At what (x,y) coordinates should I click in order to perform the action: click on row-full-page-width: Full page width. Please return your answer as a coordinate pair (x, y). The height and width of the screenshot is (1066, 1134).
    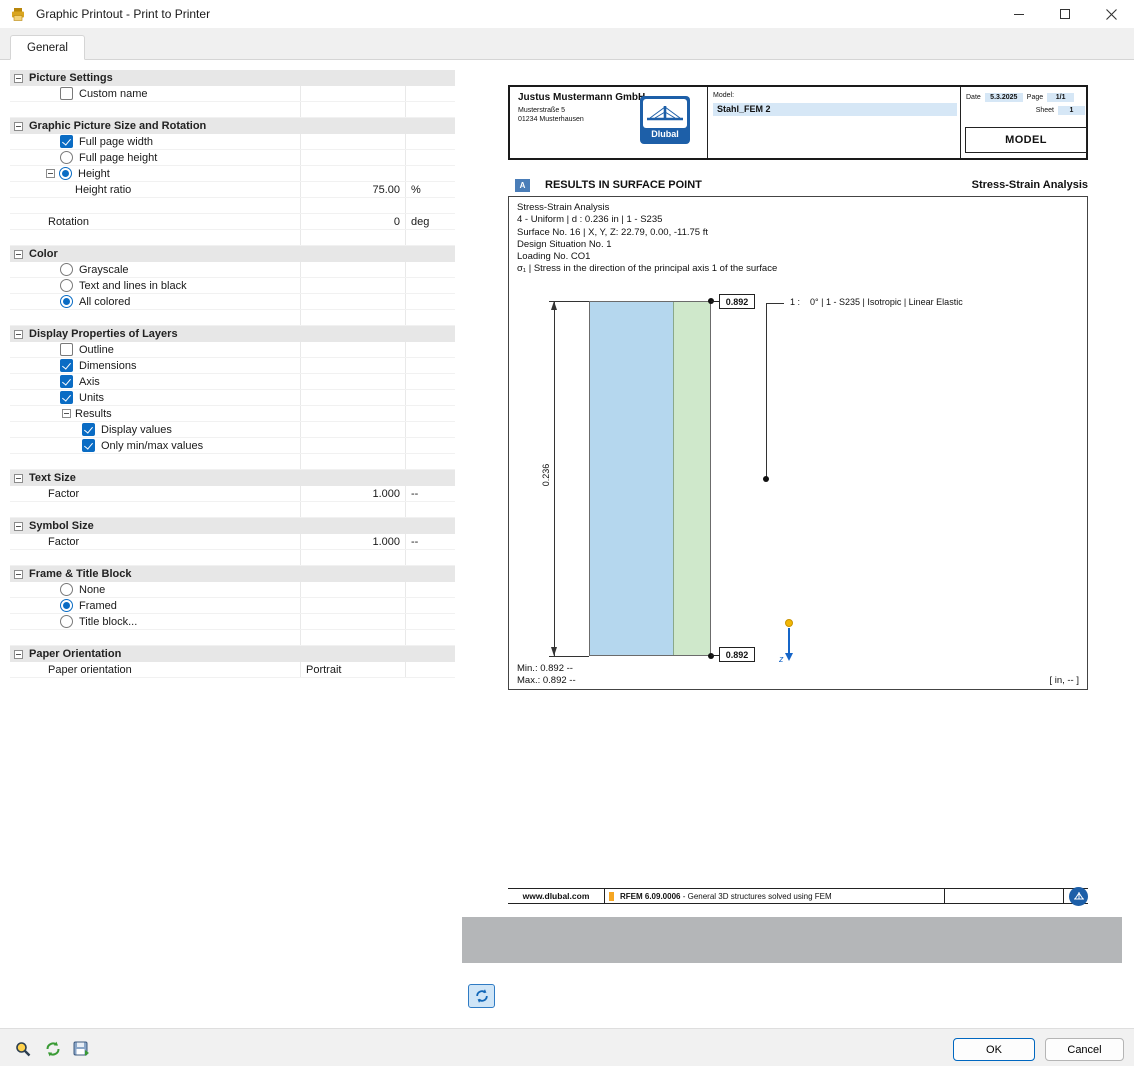
    Looking at the image, I should click on (232, 142).